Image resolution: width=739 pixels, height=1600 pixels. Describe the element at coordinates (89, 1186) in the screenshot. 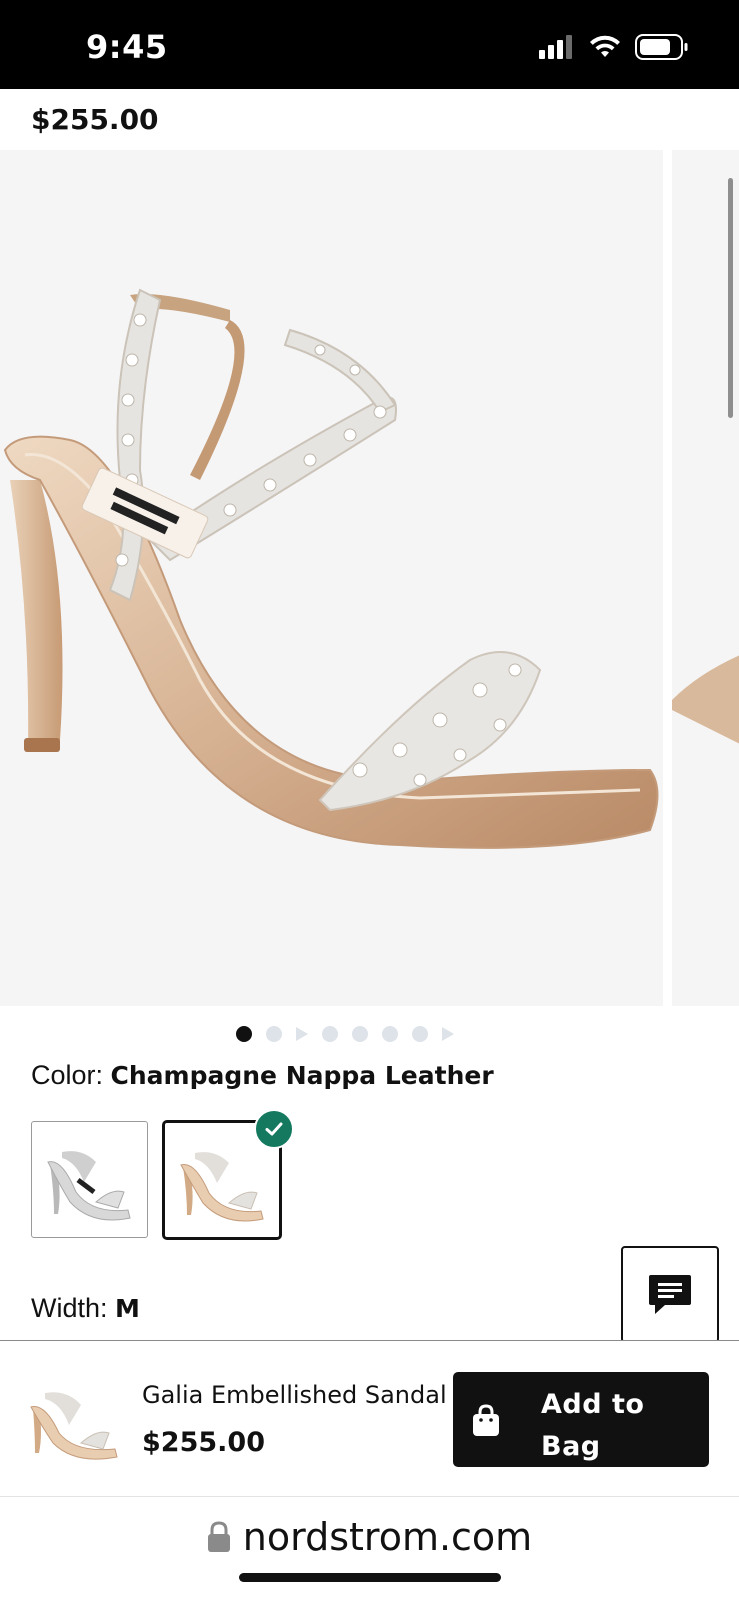

I see `swatch-sandal-image` at that location.